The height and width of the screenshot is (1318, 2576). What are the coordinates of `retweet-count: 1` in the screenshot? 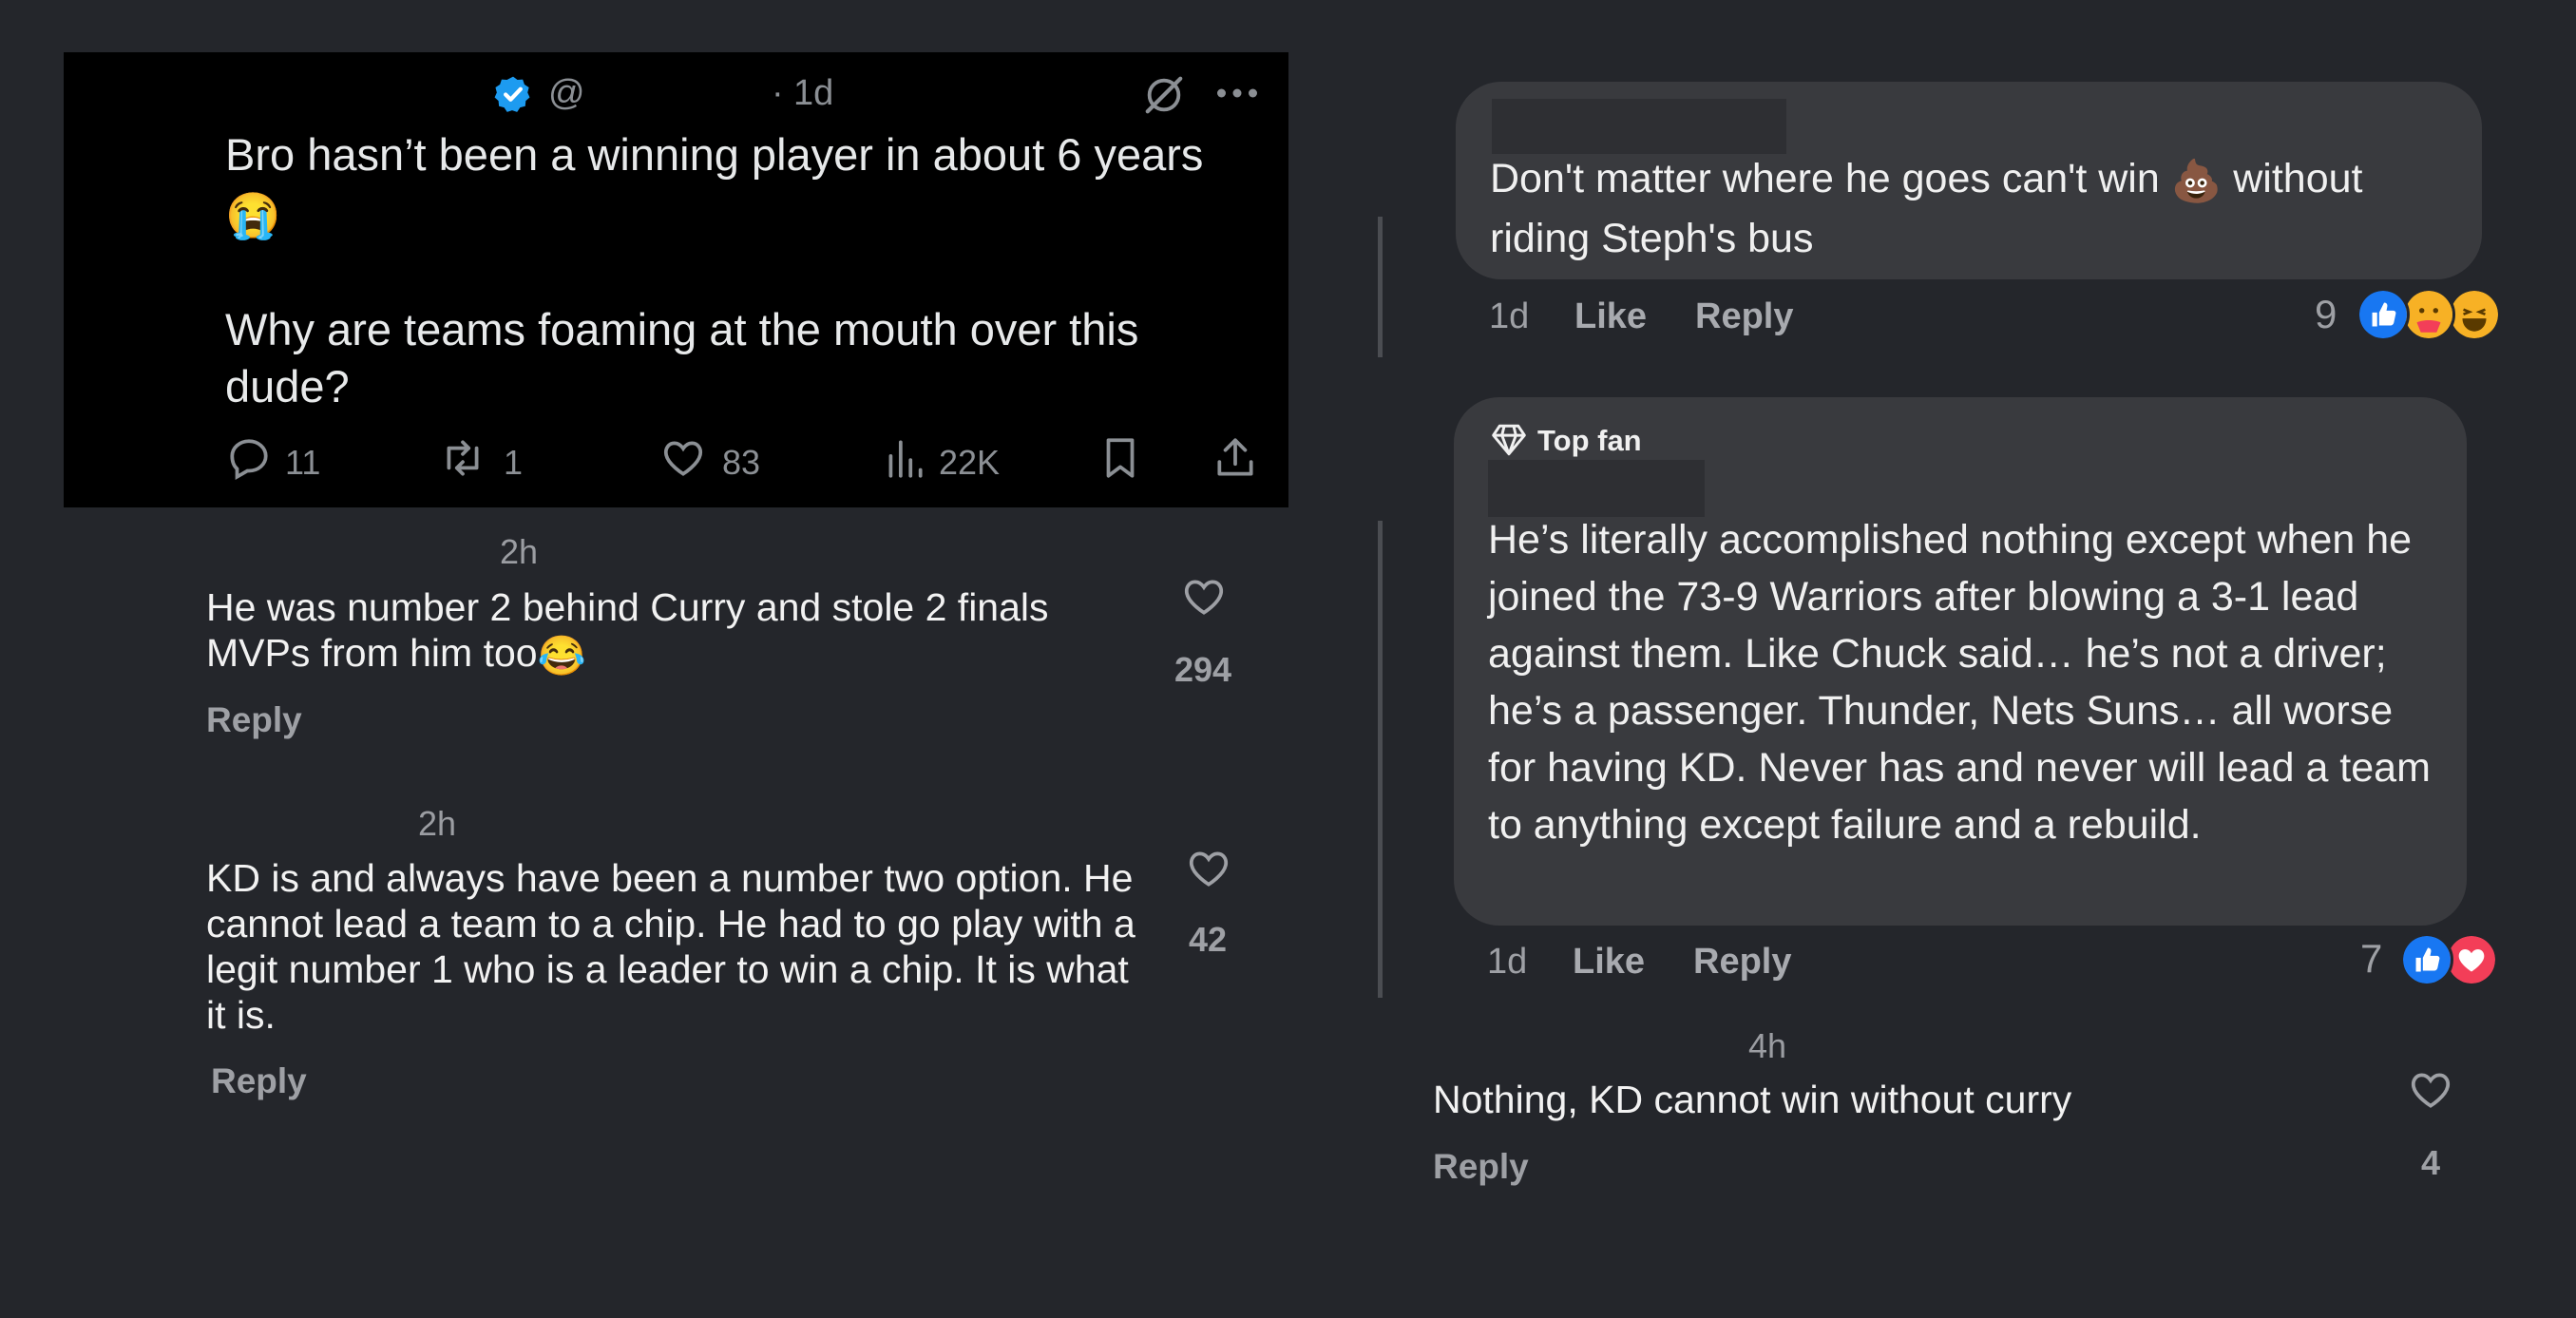 It's located at (514, 462).